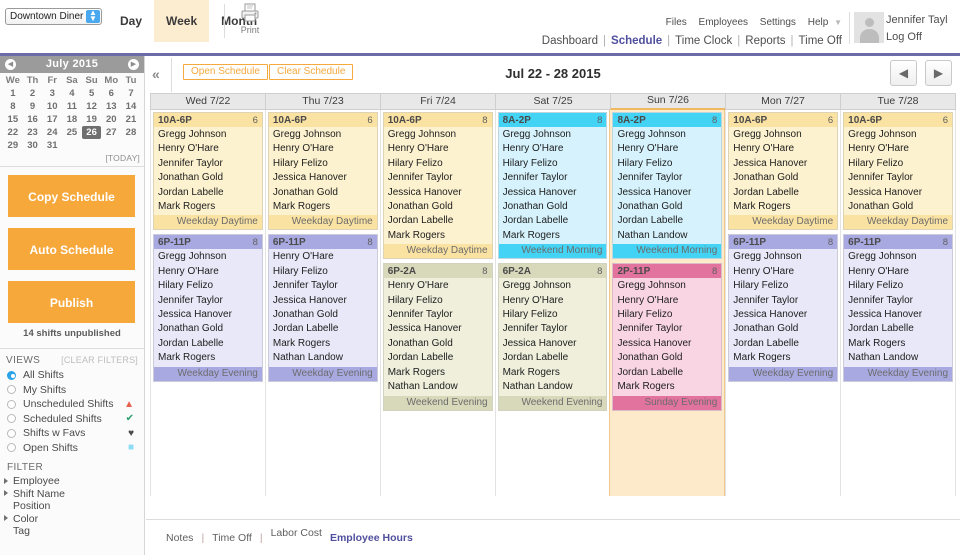  I want to click on nav-time-clock: Time Clock, so click(703, 41).